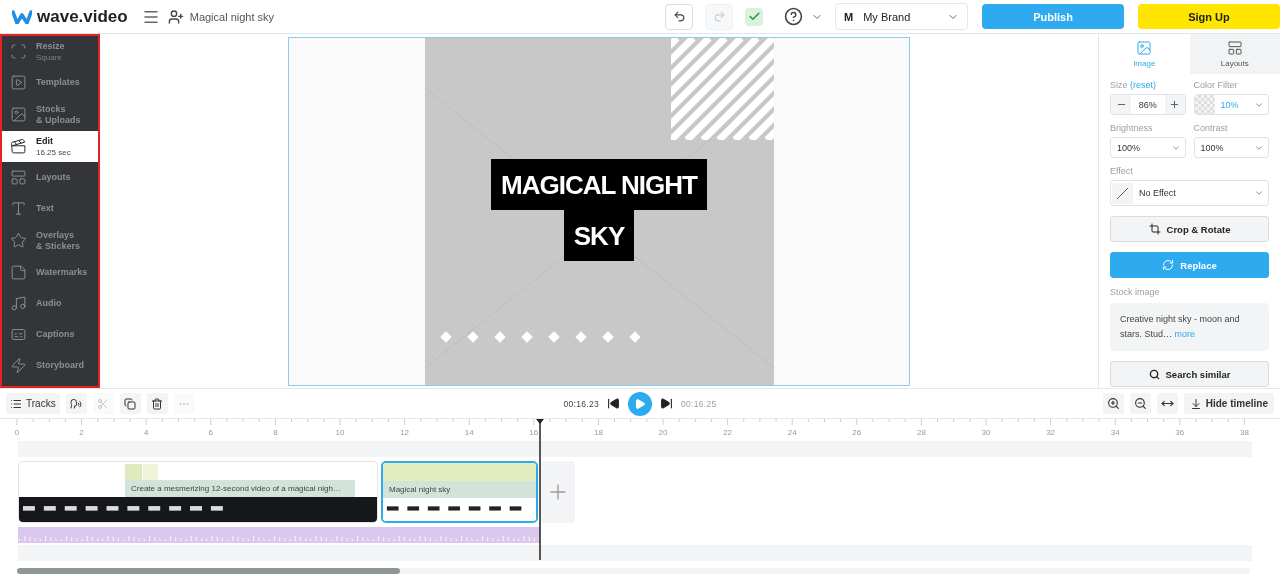 This screenshot has width=1280, height=574. What do you see at coordinates (55, 334) in the screenshot?
I see `sidebar-item-label: Captions` at bounding box center [55, 334].